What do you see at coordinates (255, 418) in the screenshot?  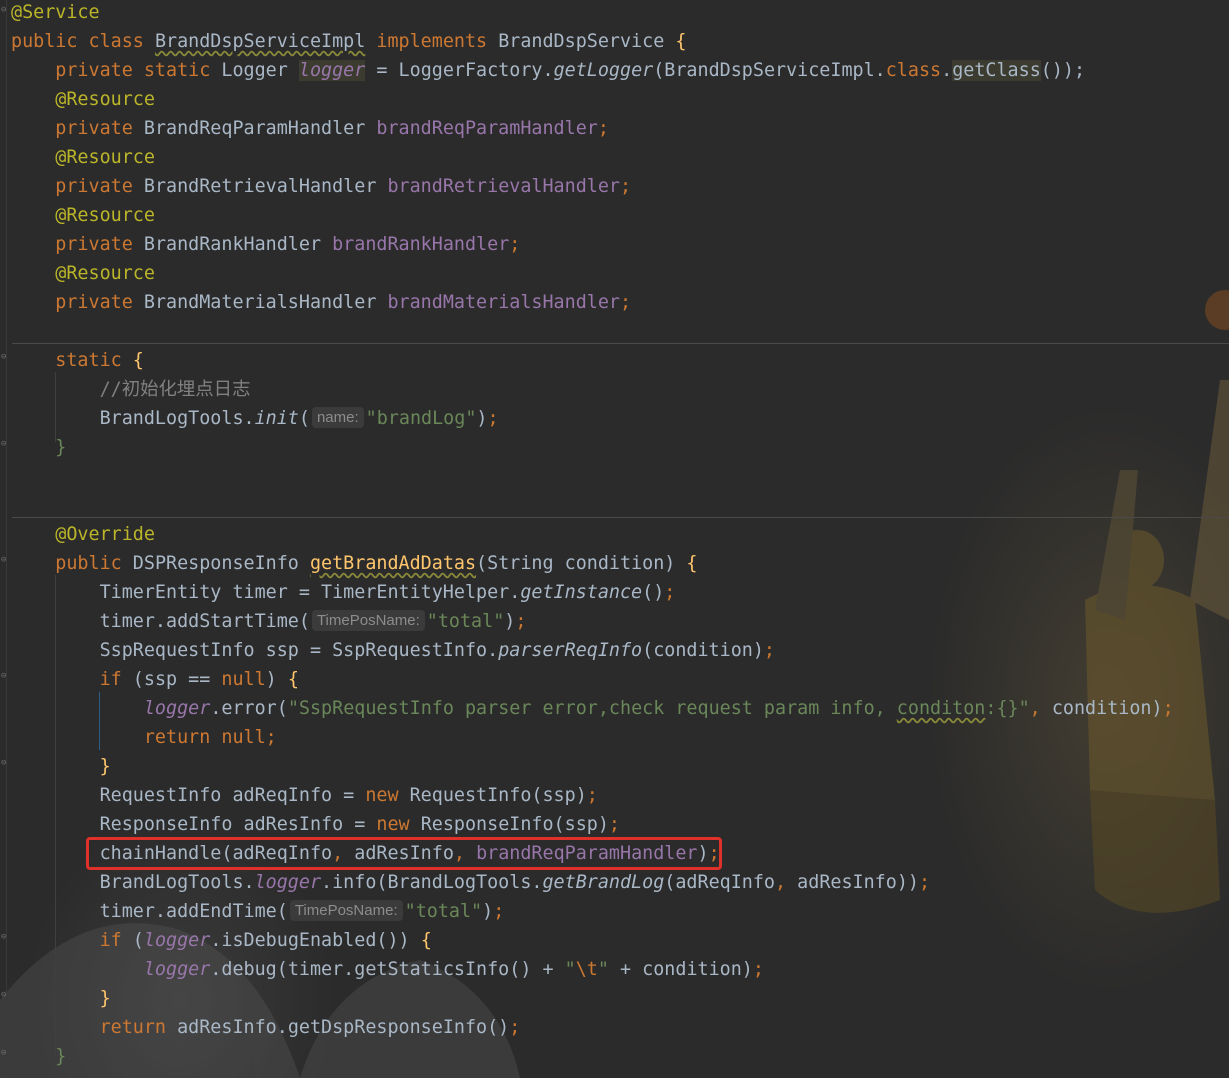 I see `code-line: BrandLogTools.init(name: "brandLog");` at bounding box center [255, 418].